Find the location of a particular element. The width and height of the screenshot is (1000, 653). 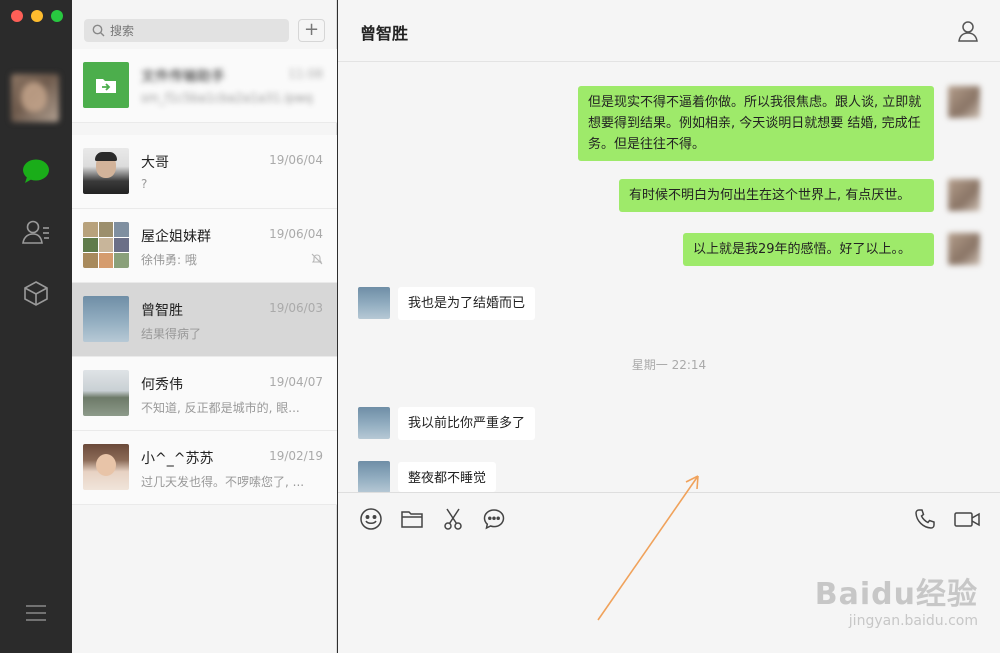

watermark: Baidu经验 jingyan.baidu.com is located at coordinates (896, 599).